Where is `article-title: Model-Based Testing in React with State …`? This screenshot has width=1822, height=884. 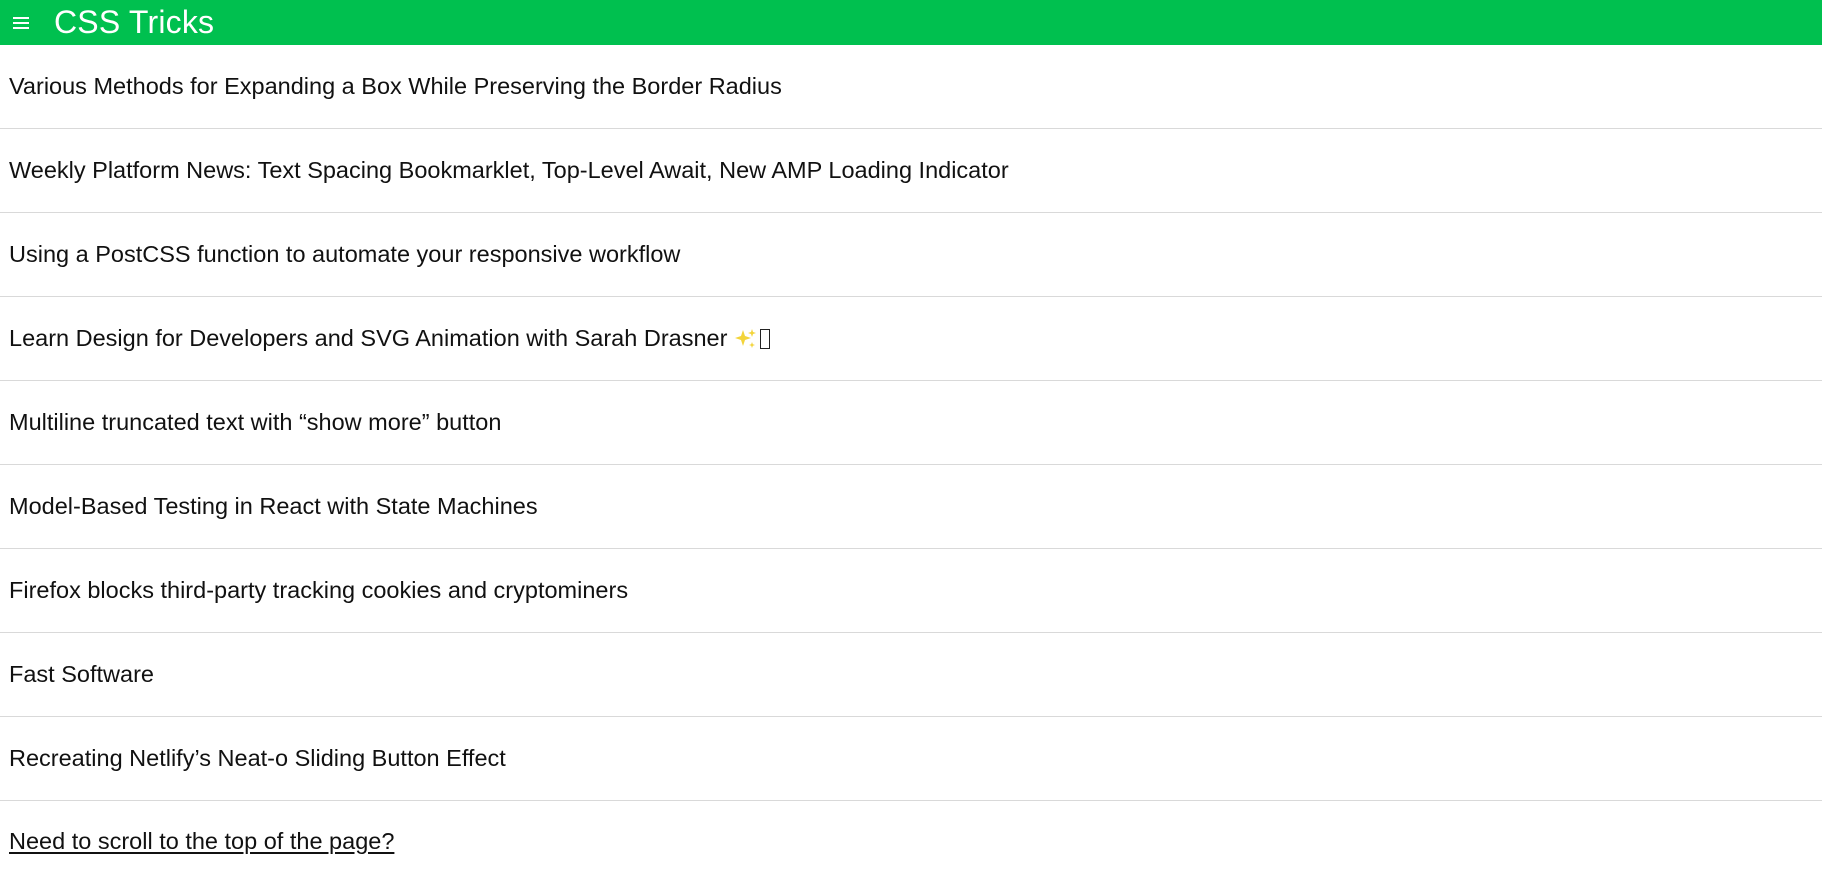 article-title: Model-Based Testing in React with State … is located at coordinates (273, 506).